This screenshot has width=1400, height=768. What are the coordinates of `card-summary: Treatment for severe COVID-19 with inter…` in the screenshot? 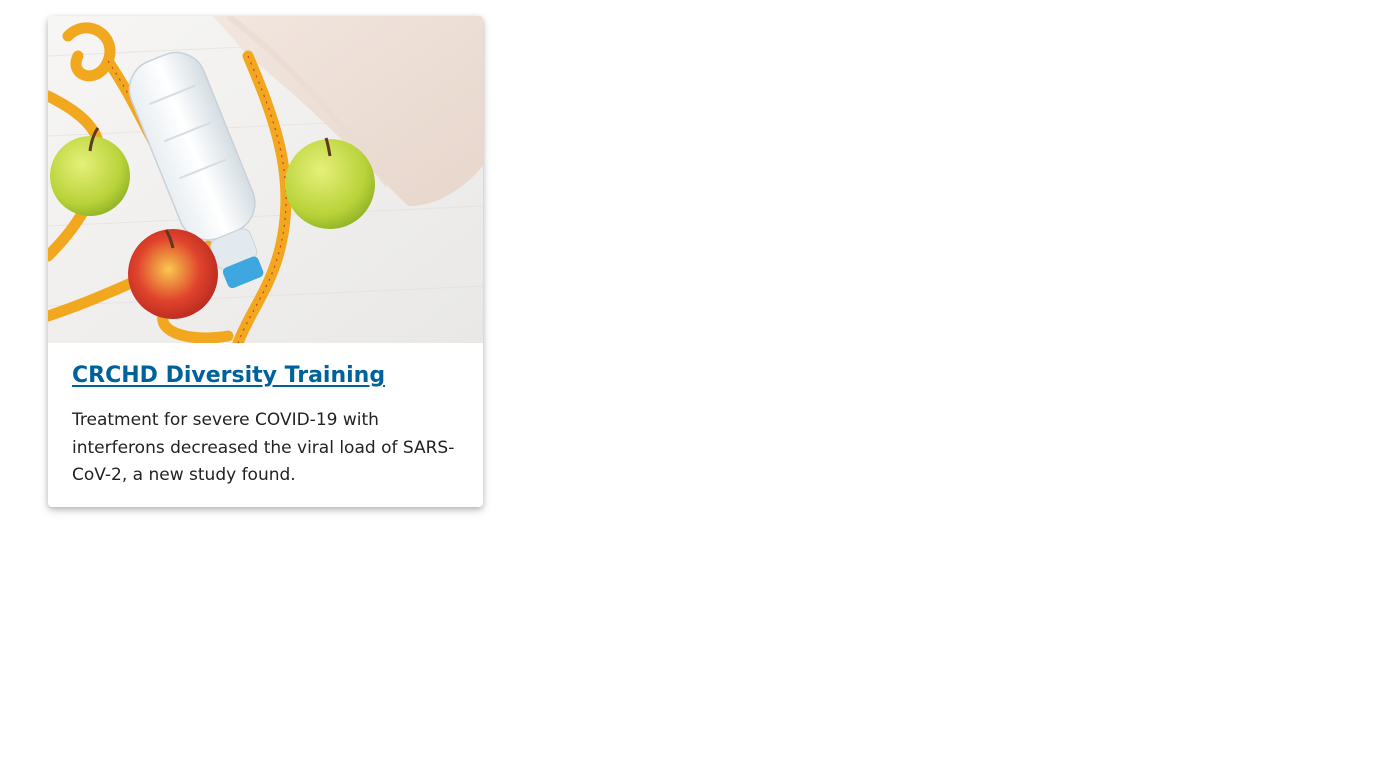 It's located at (263, 447).